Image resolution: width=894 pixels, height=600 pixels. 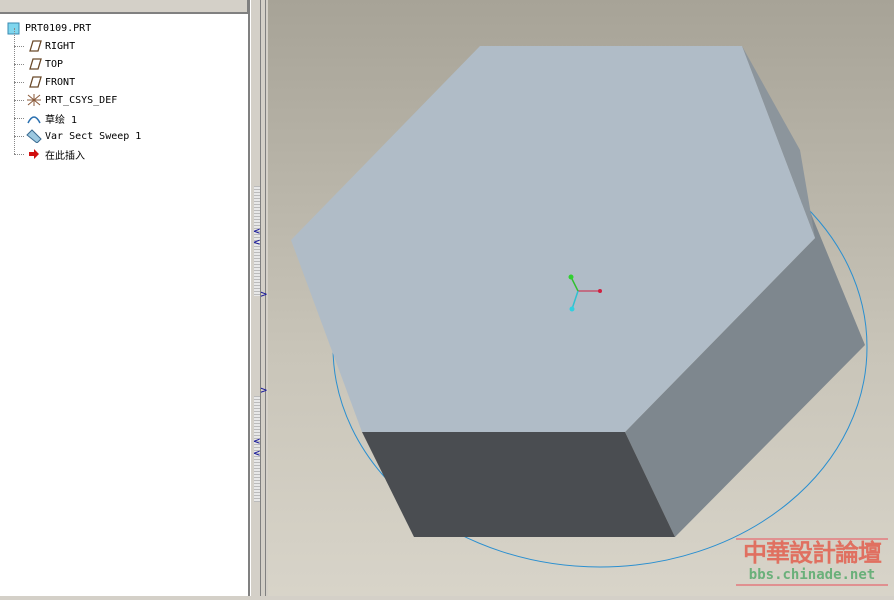 What do you see at coordinates (54, 64) in the screenshot?
I see `tree-item-label: TOP` at bounding box center [54, 64].